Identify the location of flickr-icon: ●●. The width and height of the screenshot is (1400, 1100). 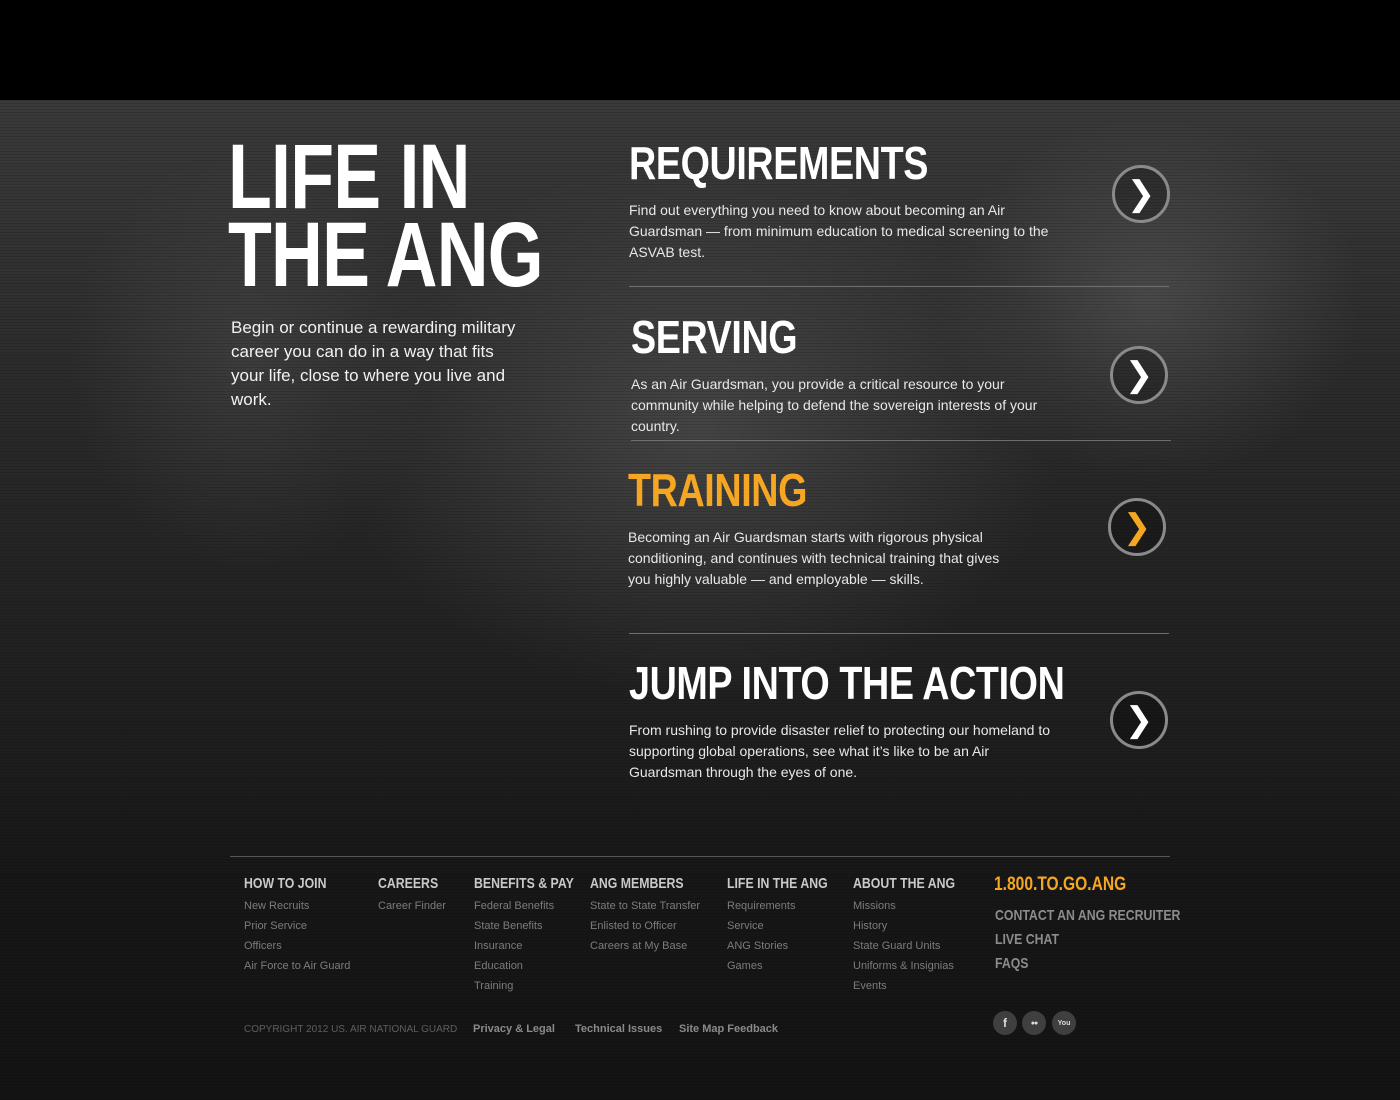
(1034, 1023).